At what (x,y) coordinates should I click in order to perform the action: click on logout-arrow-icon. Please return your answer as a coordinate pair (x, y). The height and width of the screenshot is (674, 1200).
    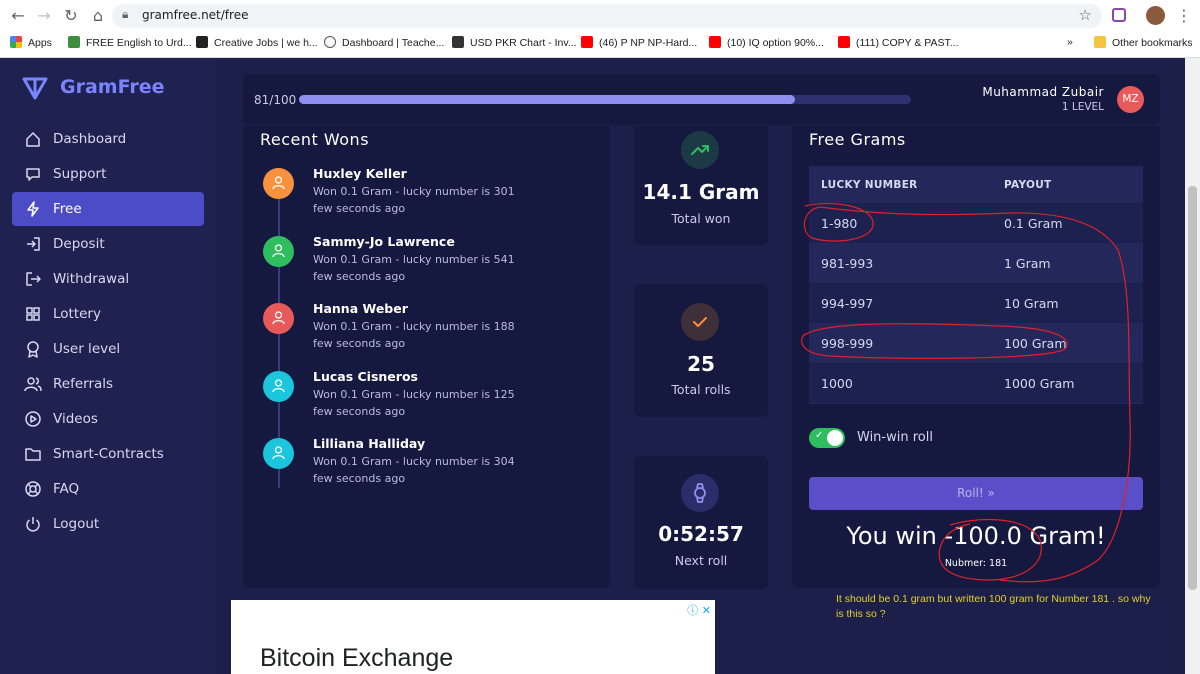
    Looking at the image, I should click on (33, 279).